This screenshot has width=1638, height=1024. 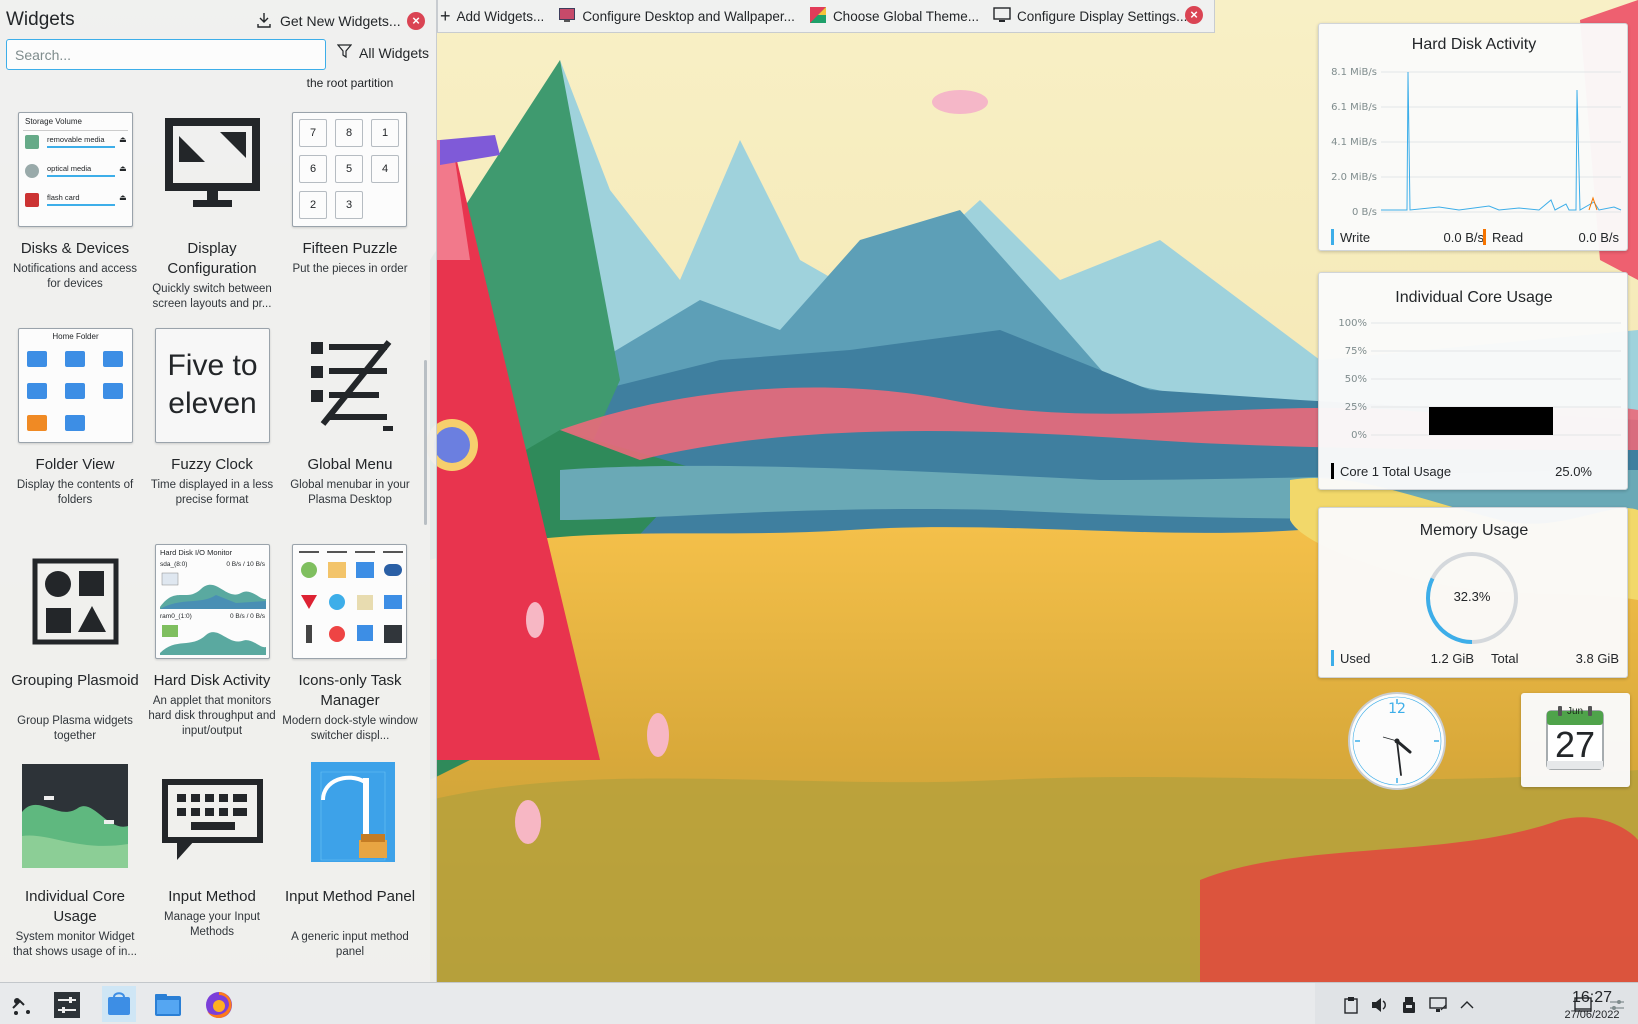 What do you see at coordinates (394, 53) in the screenshot?
I see `all-widgets-label: All Widgets` at bounding box center [394, 53].